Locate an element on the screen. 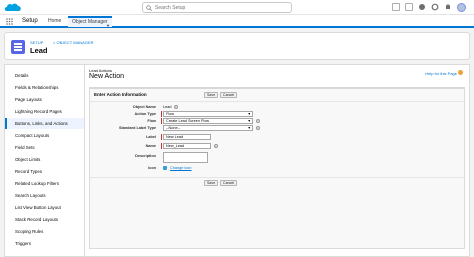 This screenshot has width=474, height=257. description-textarea is located at coordinates (185, 157).